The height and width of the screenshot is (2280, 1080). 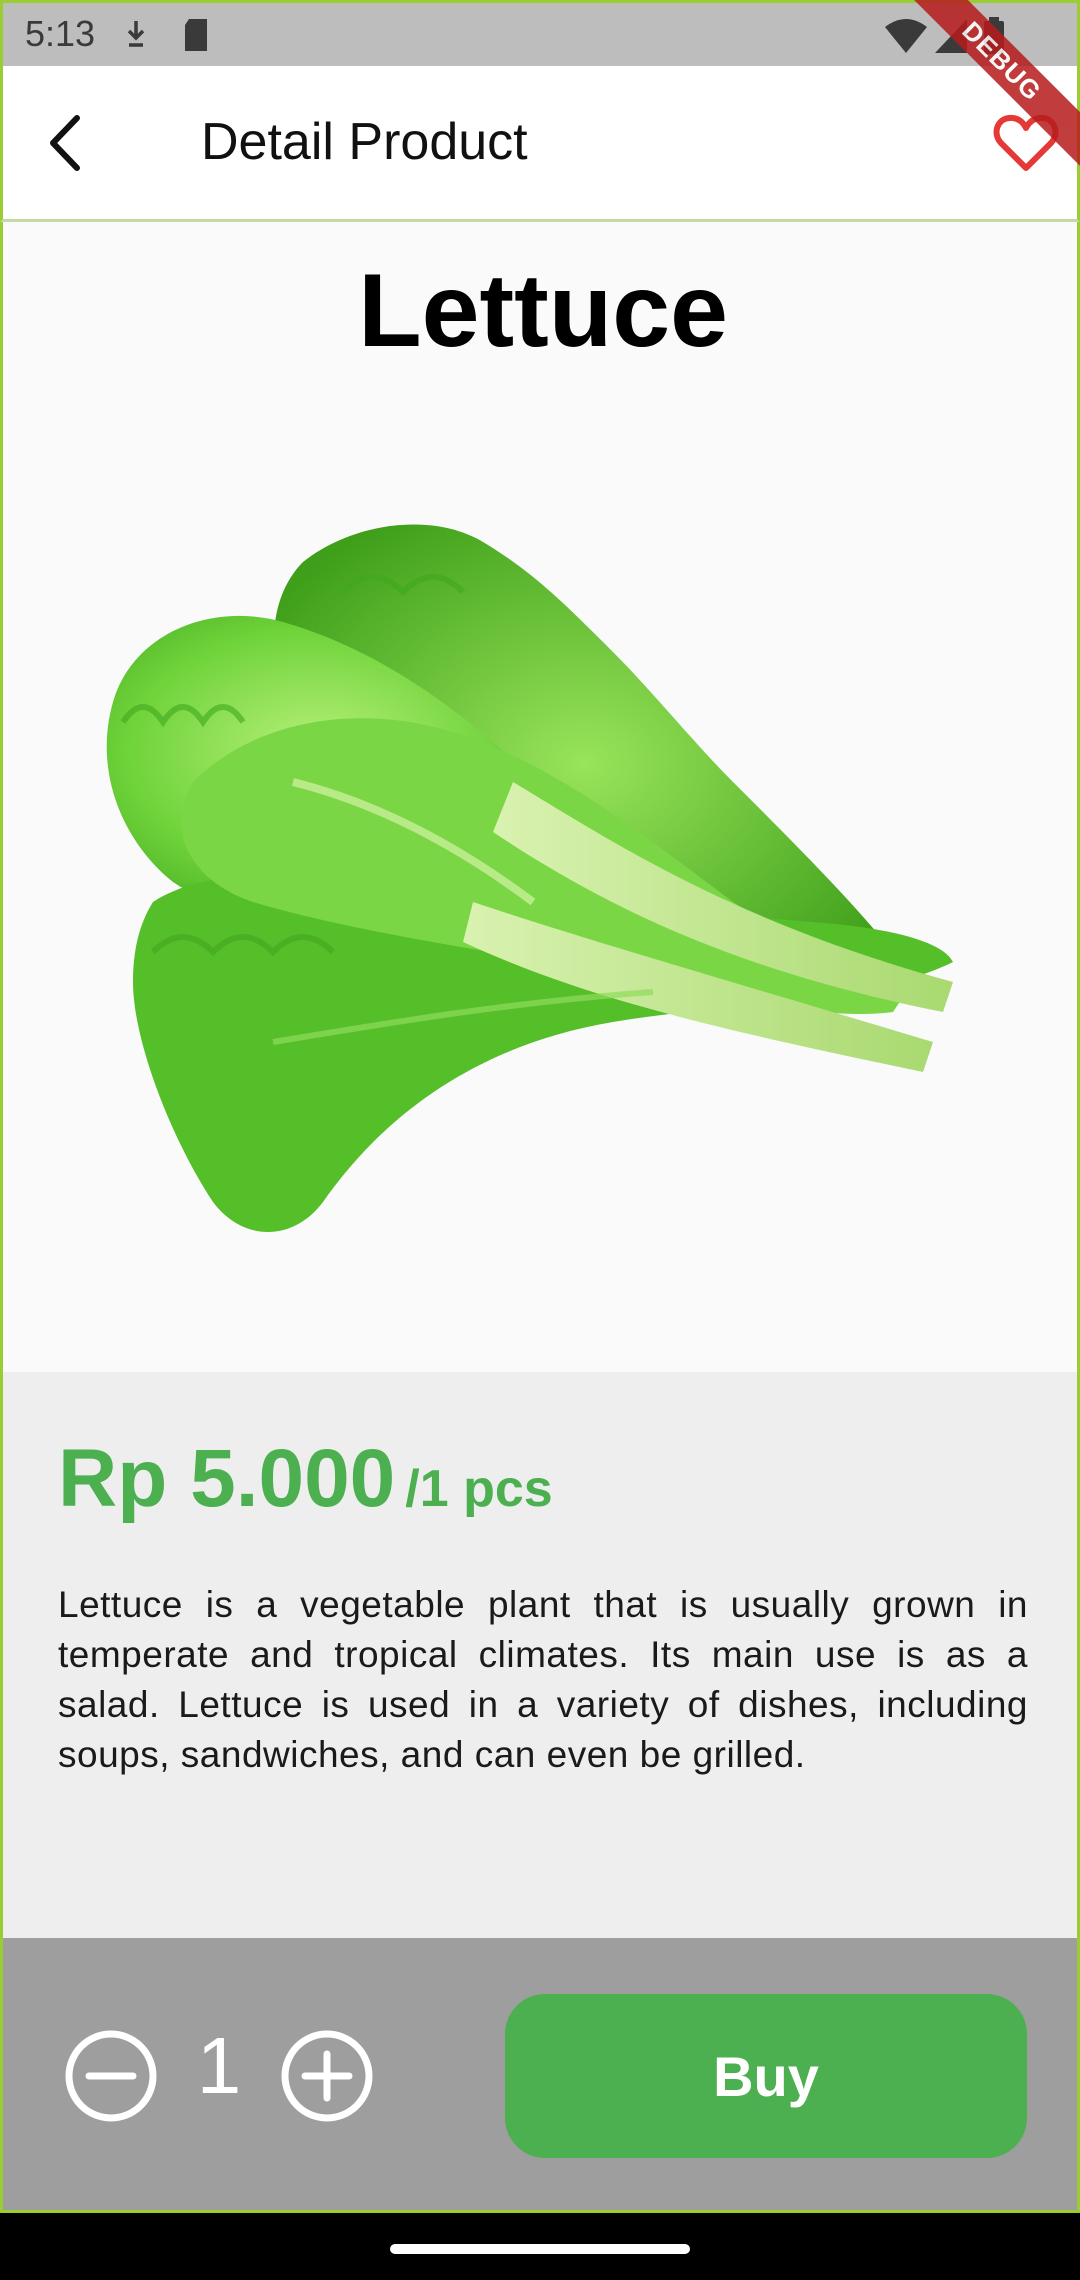 I want to click on bottom-action-bar: 1 Buy, so click(x=540, y=2075).